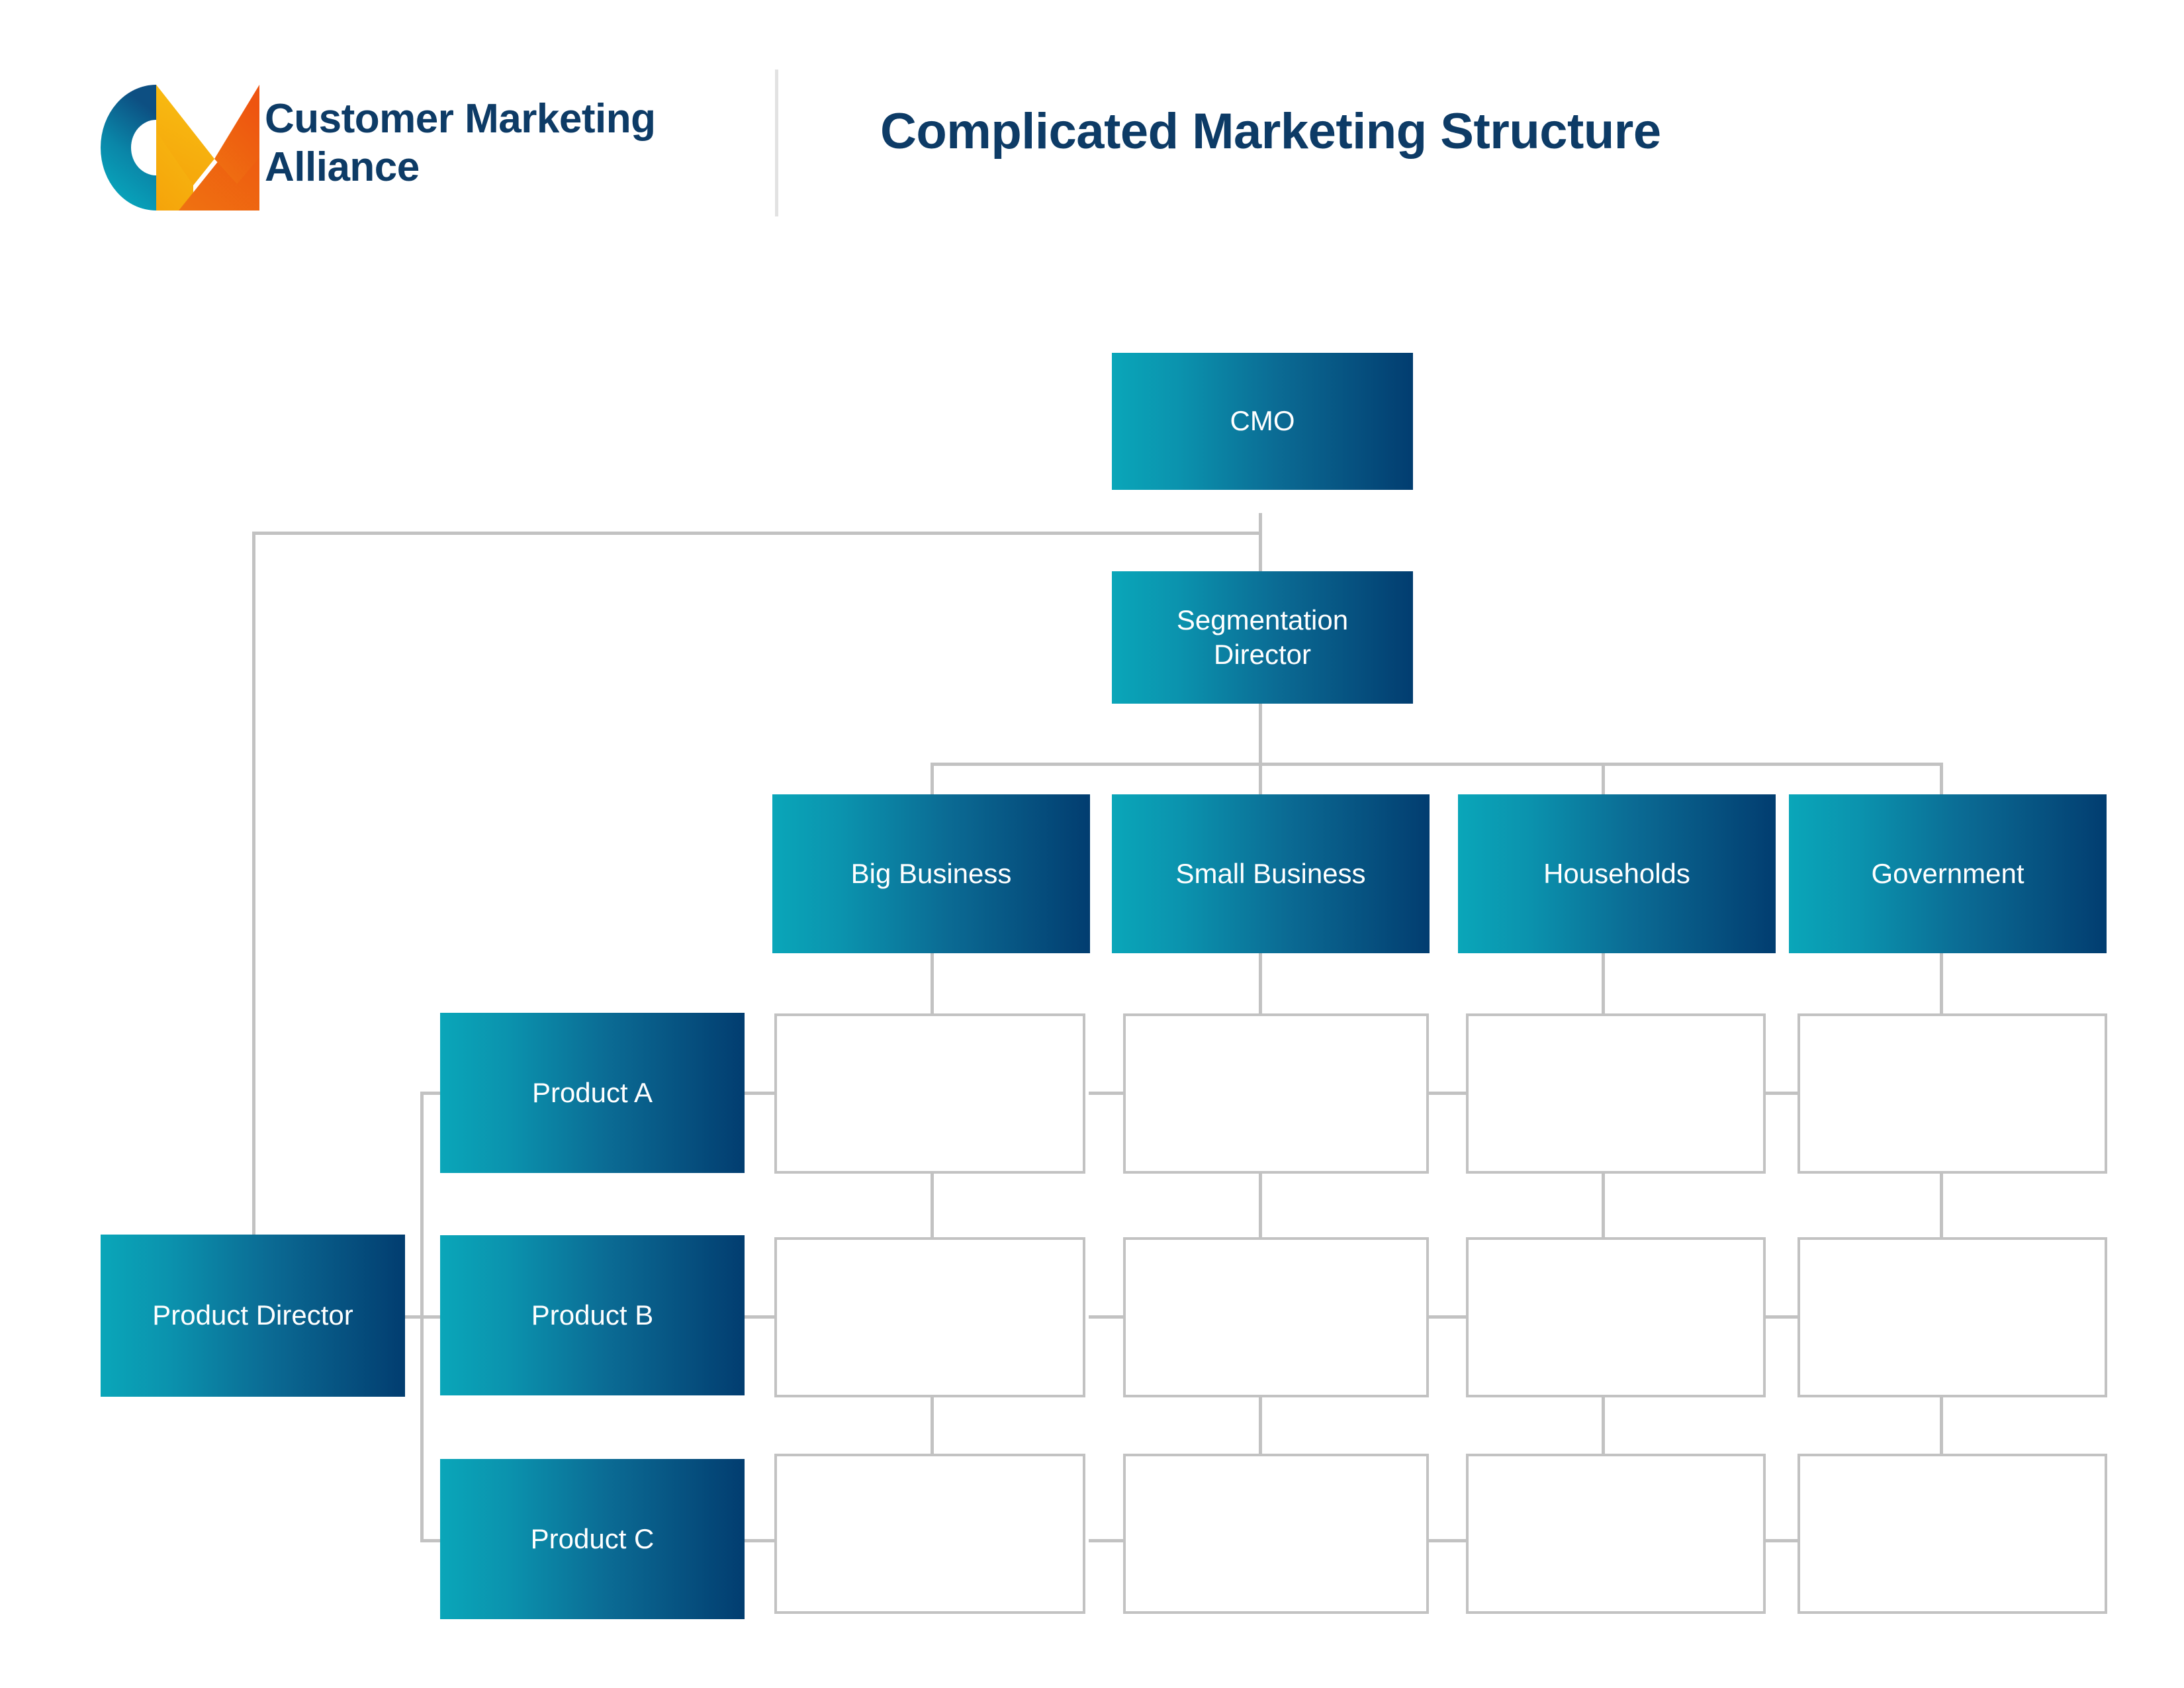 The width and height of the screenshot is (2184, 1688). What do you see at coordinates (253, 883) in the screenshot?
I see `connector-cmo-to-product-director` at bounding box center [253, 883].